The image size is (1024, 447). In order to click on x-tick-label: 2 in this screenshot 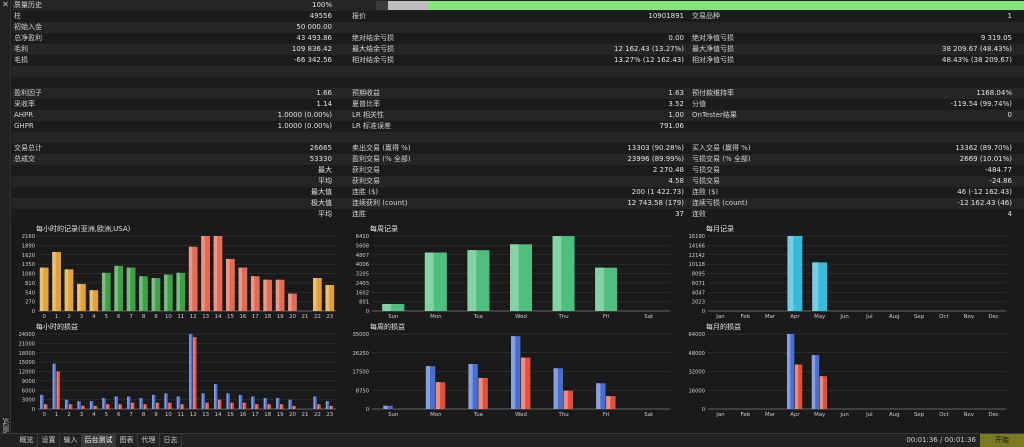, I will do `click(68, 415)`.